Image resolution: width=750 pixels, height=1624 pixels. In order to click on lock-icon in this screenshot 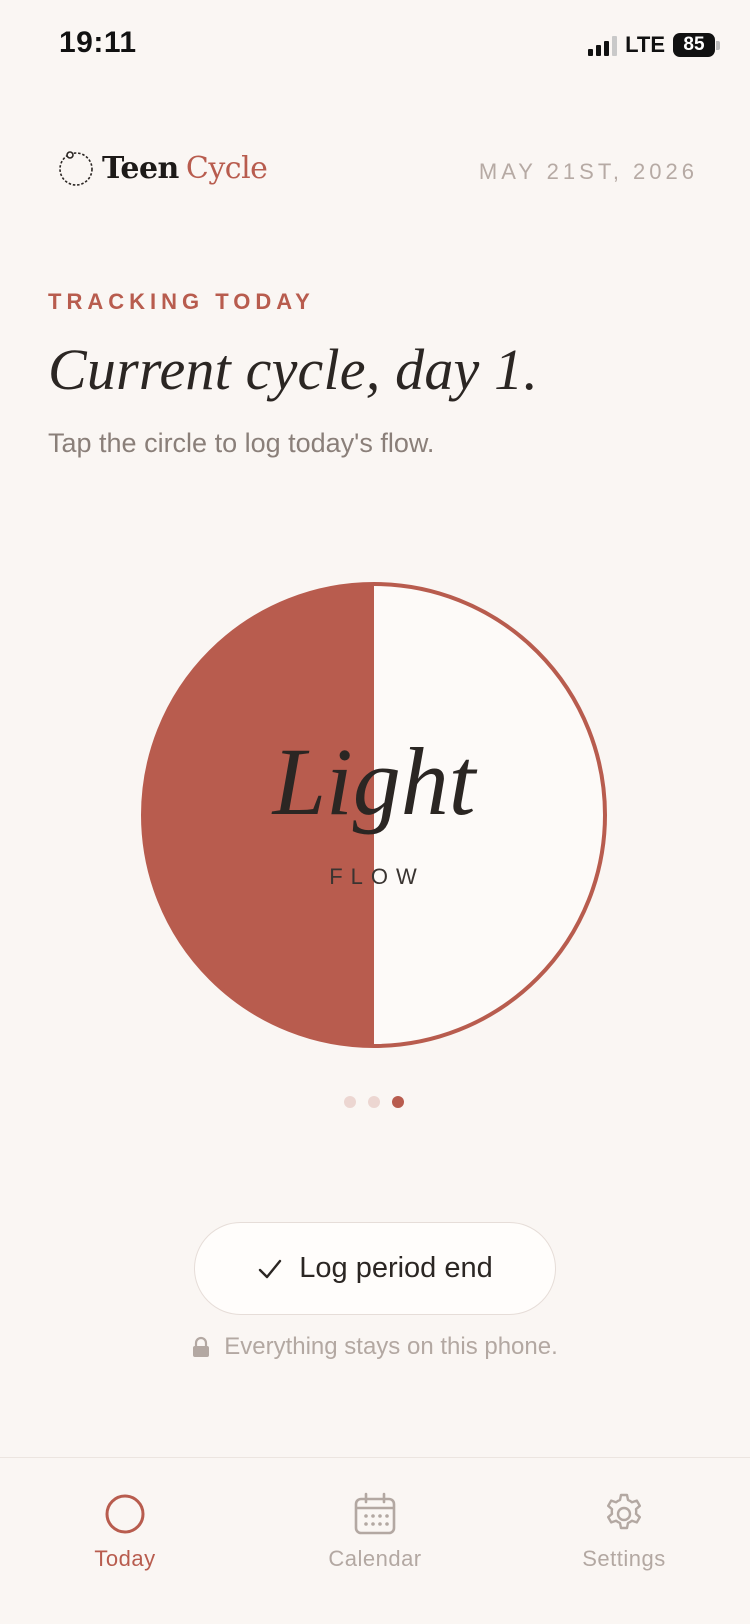, I will do `click(201, 1346)`.